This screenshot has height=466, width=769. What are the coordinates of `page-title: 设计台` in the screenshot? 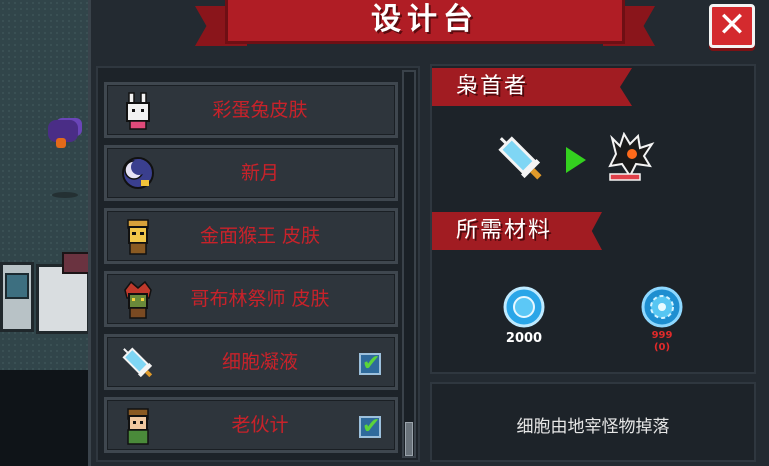 It's located at (425, 19).